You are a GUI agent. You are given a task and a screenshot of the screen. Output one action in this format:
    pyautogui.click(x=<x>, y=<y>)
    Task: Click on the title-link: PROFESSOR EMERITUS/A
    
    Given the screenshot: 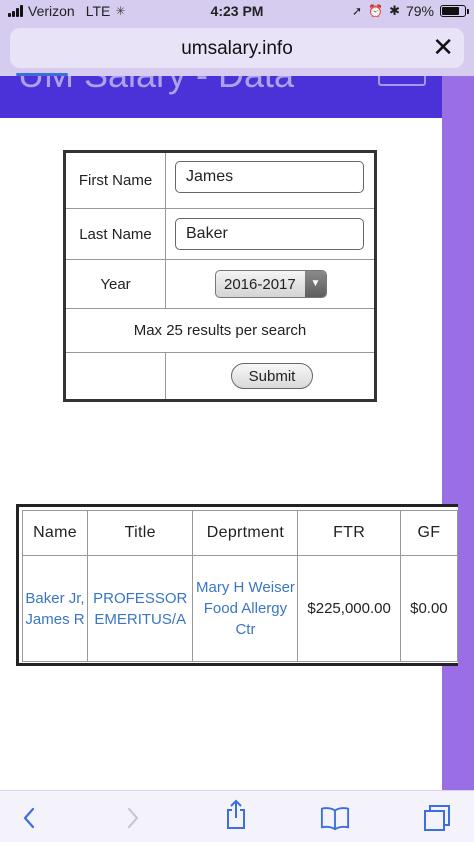 What is the action you would take?
    pyautogui.click(x=140, y=609)
    